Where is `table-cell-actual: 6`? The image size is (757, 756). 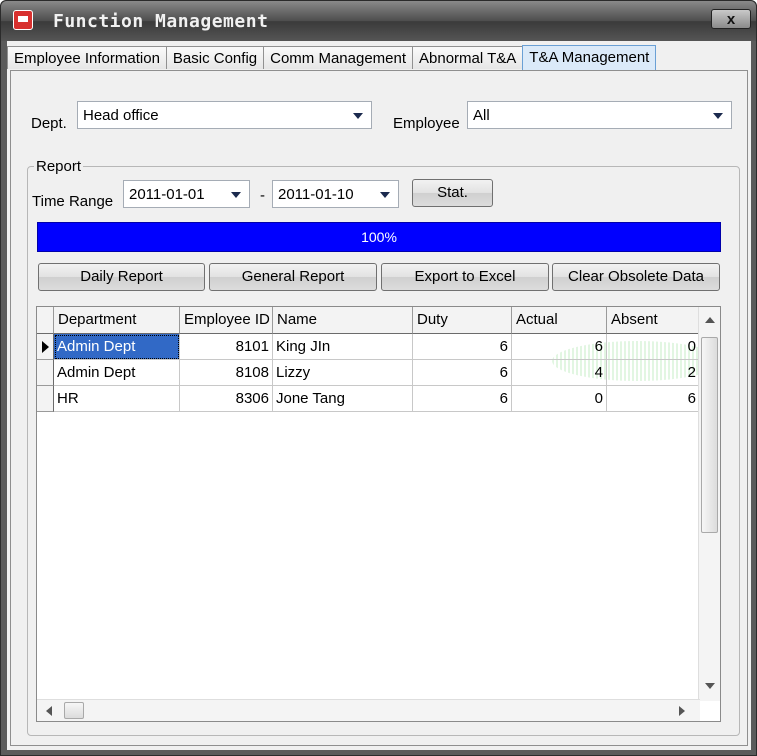 table-cell-actual: 6 is located at coordinates (559, 347).